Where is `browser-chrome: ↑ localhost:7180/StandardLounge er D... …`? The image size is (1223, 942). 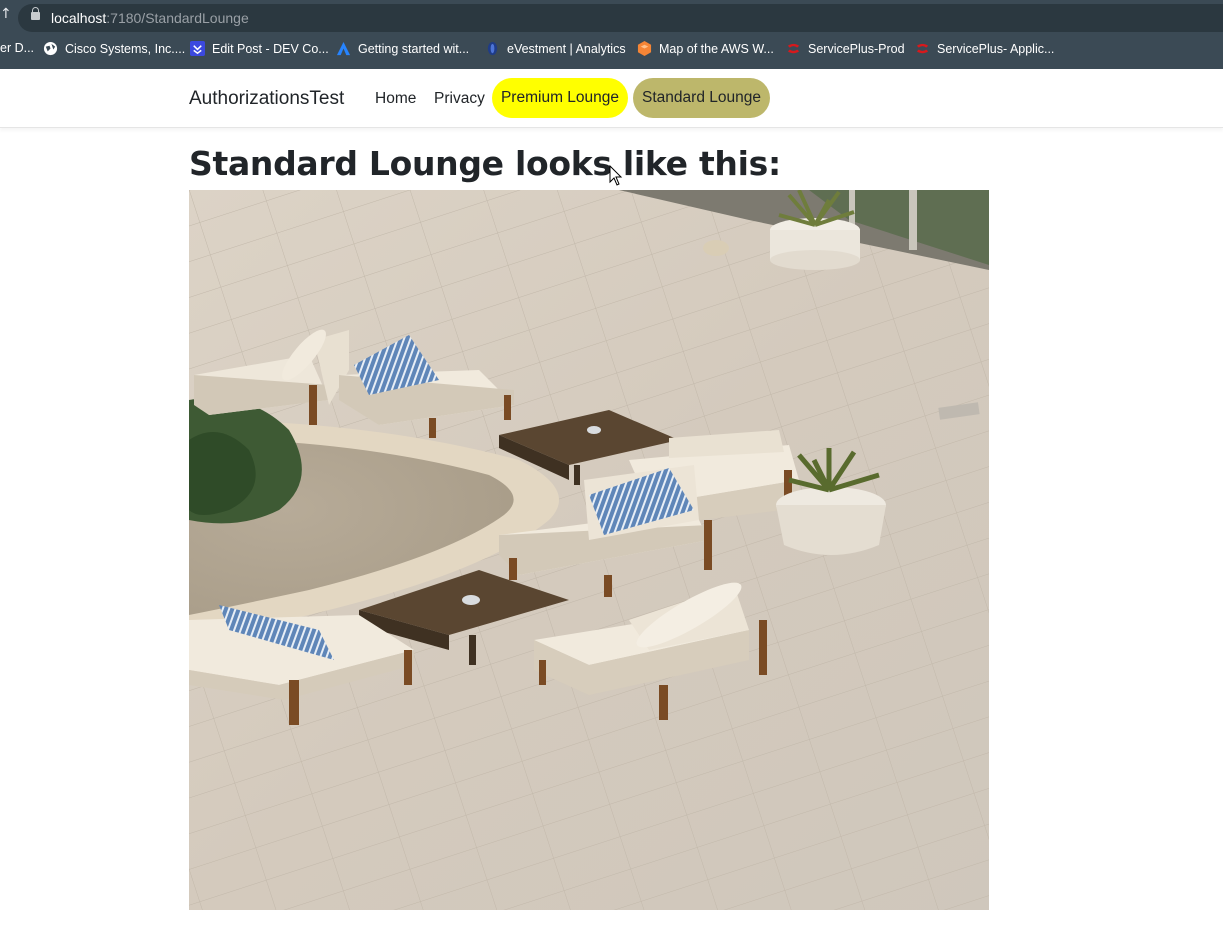 browser-chrome: ↑ localhost:7180/StandardLounge er D... … is located at coordinates (611, 34).